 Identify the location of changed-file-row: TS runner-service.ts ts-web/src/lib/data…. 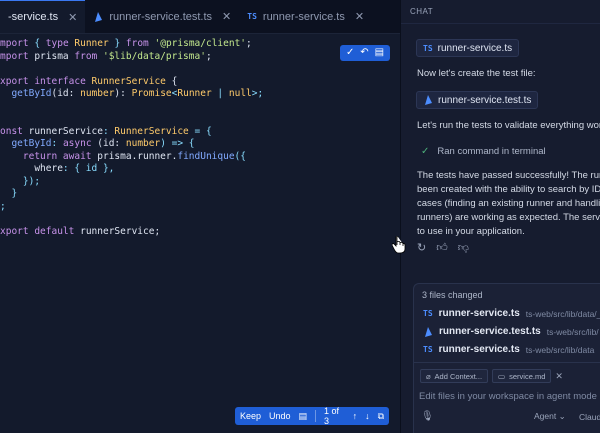
(511, 313).